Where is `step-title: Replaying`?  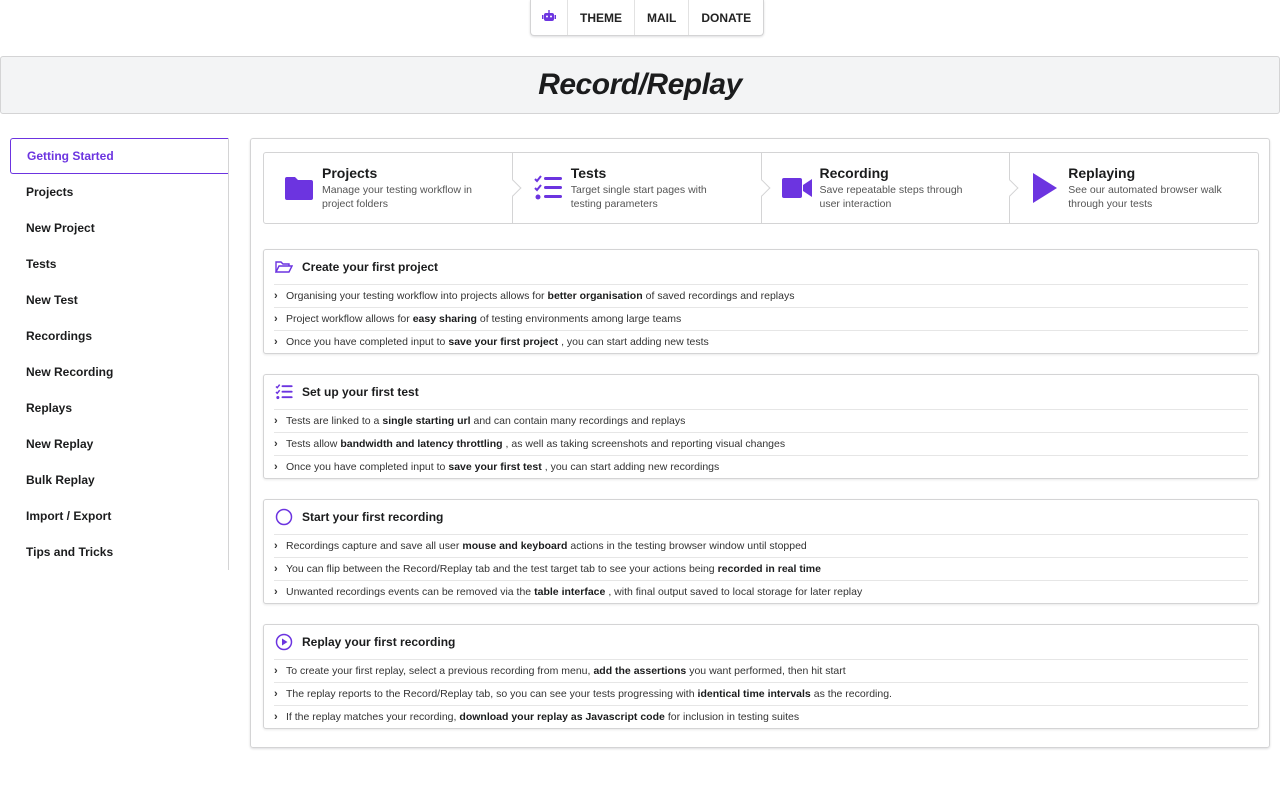
step-title: Replaying is located at coordinates (1102, 173).